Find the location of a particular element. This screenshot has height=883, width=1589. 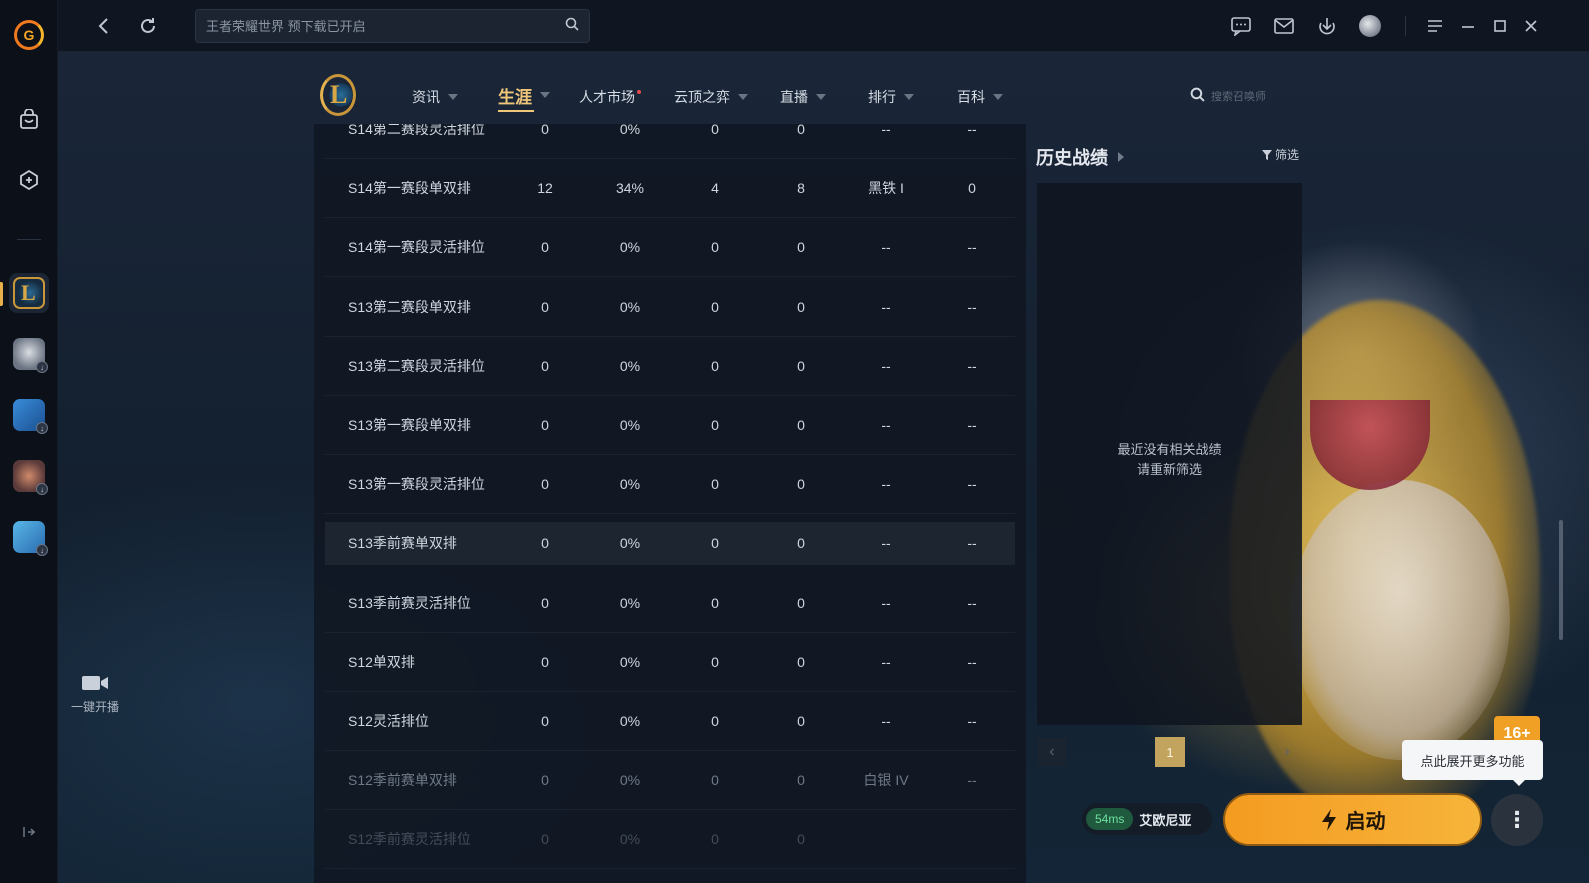

history-filter-button: 筛选 is located at coordinates (1280, 154).